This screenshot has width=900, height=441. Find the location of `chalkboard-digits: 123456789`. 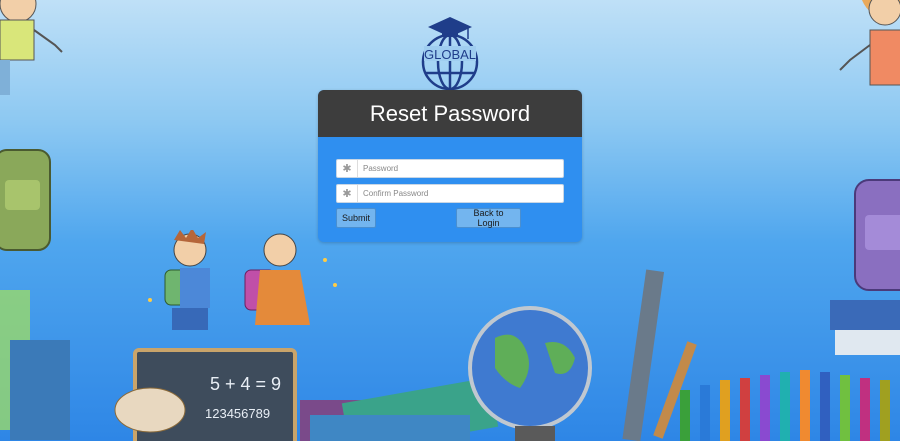

chalkboard-digits: 123456789 is located at coordinates (237, 413).